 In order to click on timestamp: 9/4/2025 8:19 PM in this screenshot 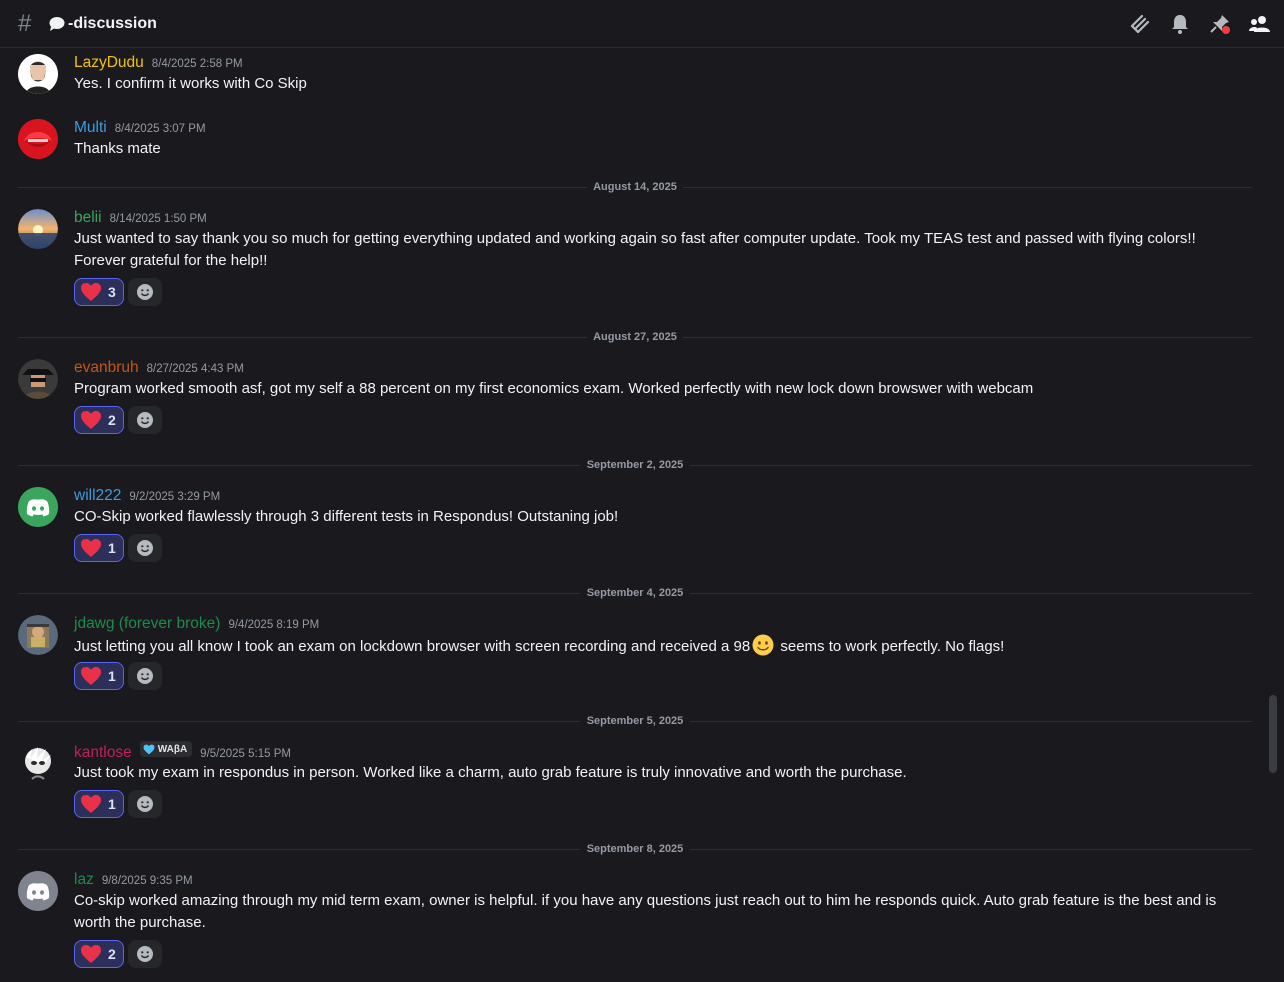, I will do `click(274, 625)`.